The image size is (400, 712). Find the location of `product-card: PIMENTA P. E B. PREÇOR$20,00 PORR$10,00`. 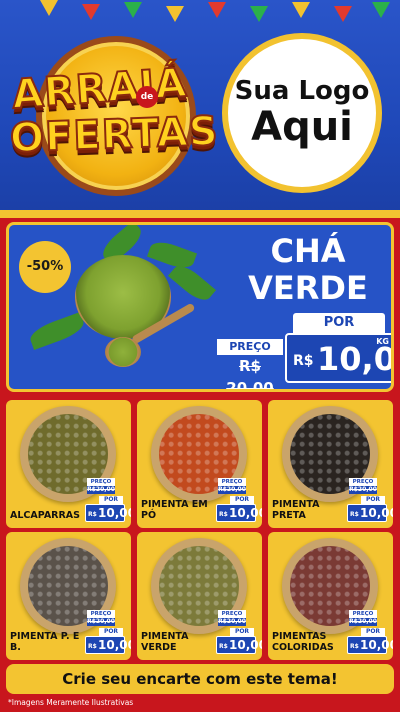

product-card: PIMENTA P. E B. PREÇOR$20,00 PORR$10,00 is located at coordinates (68, 596).